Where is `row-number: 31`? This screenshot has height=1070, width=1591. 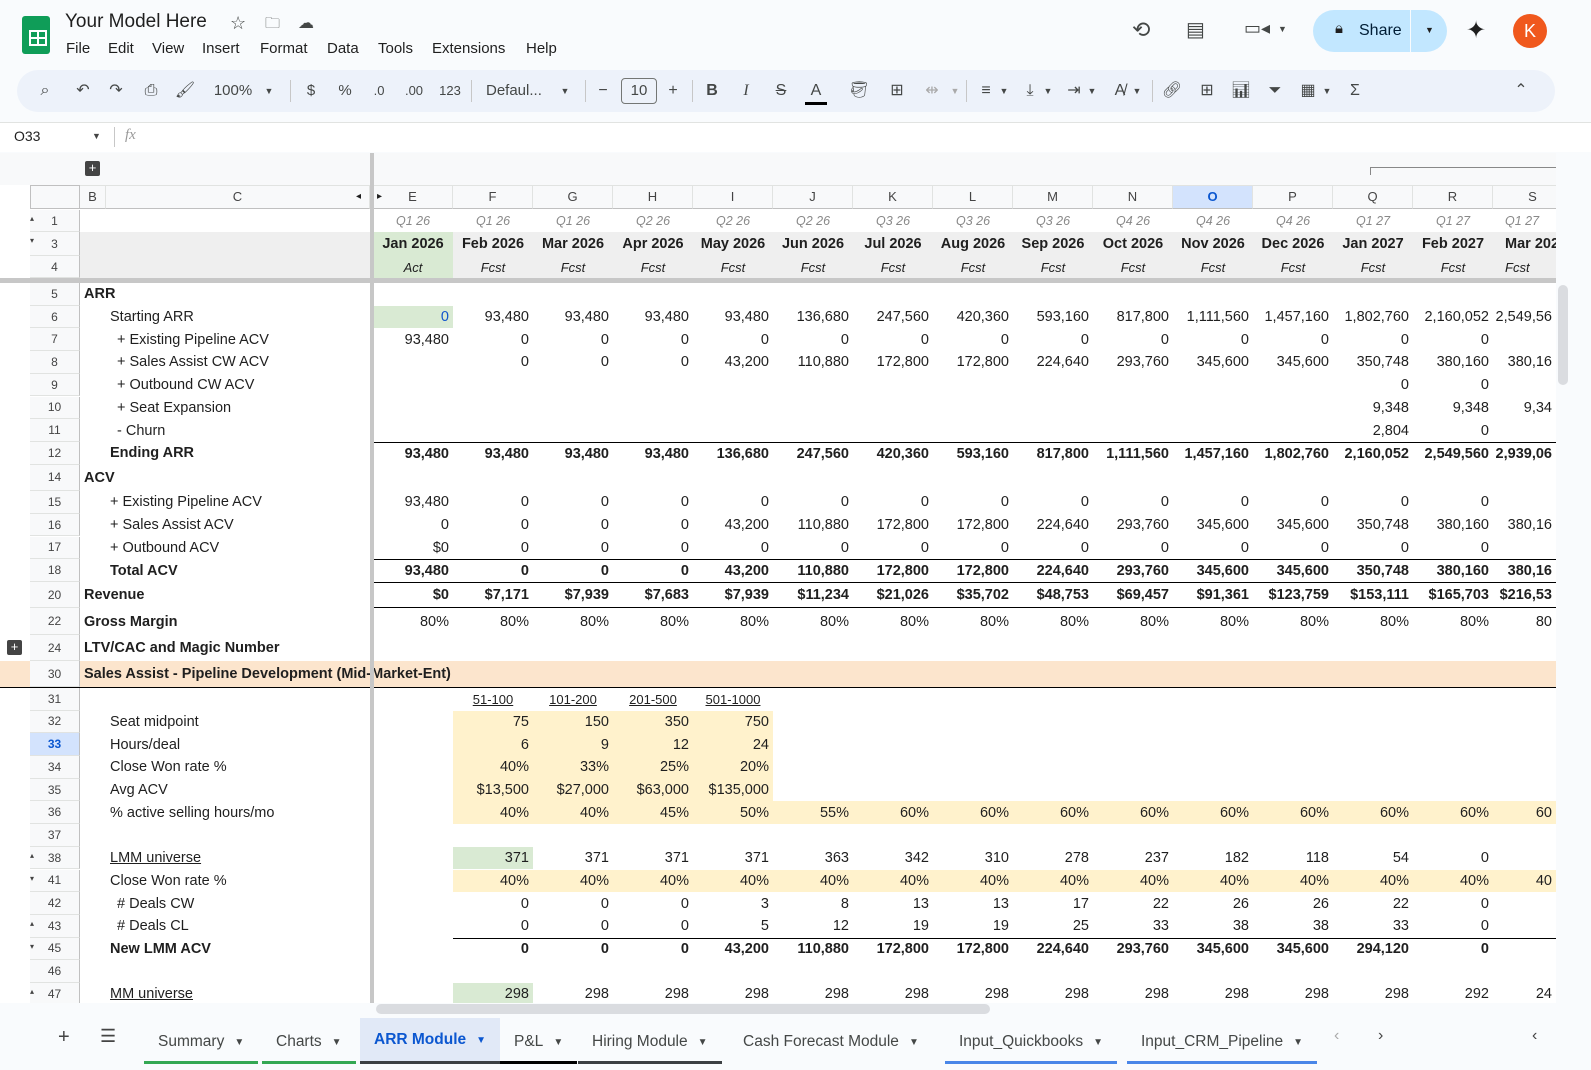 row-number: 31 is located at coordinates (55, 699).